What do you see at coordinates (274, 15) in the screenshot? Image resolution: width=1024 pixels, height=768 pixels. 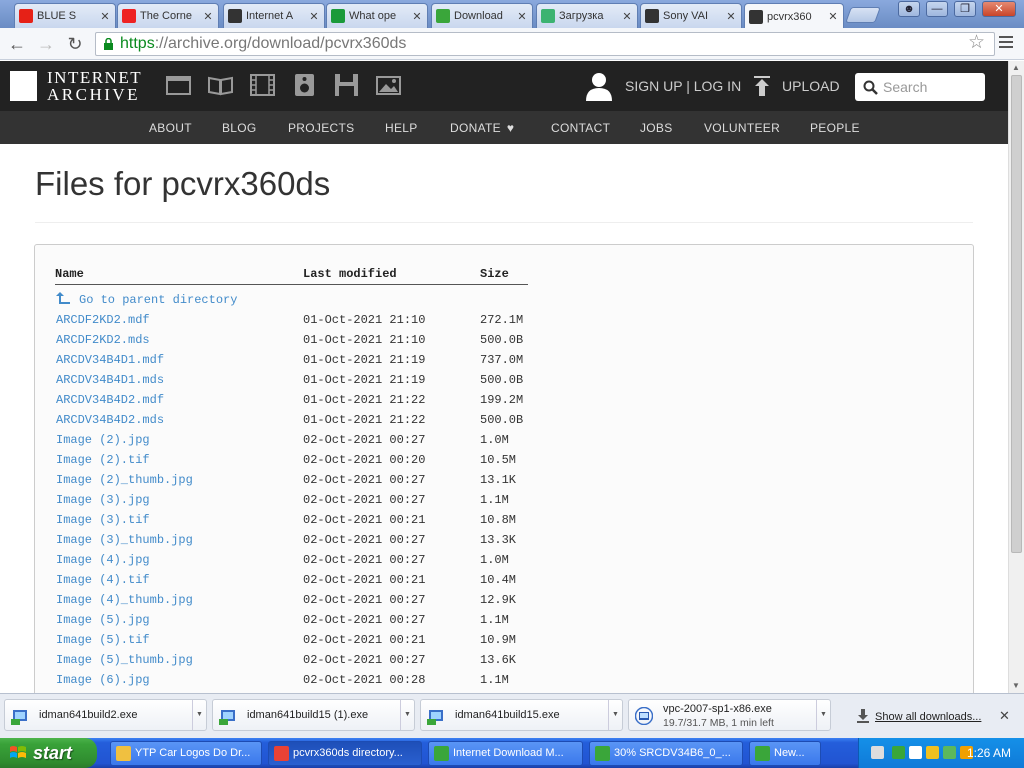 I see `browser-tab: Internet A ✕` at bounding box center [274, 15].